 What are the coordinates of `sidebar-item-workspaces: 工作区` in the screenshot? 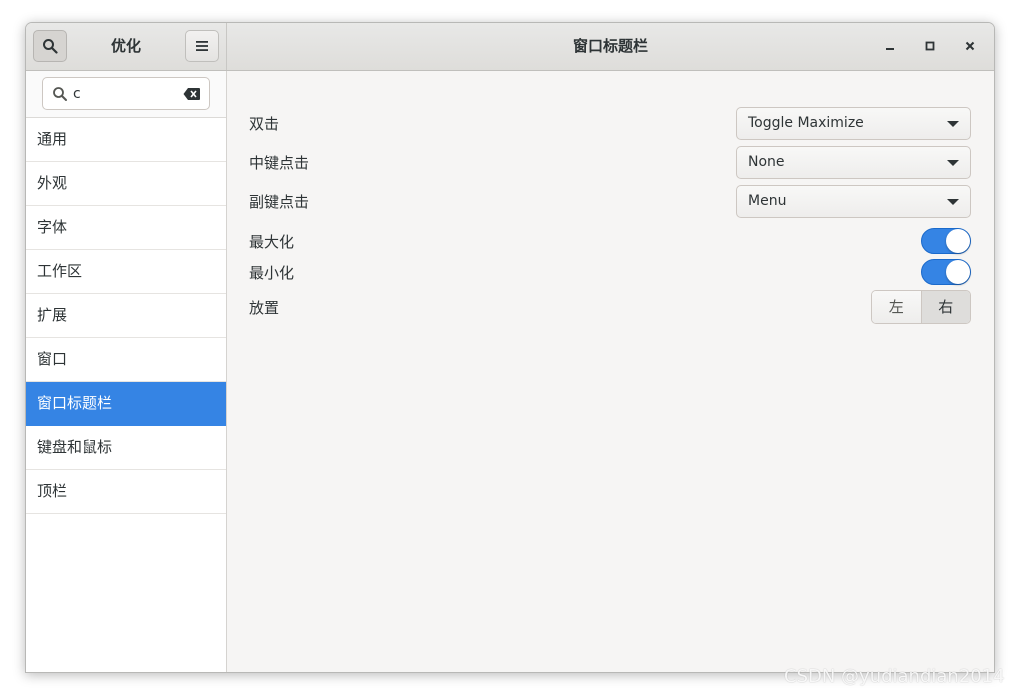 It's located at (126, 272).